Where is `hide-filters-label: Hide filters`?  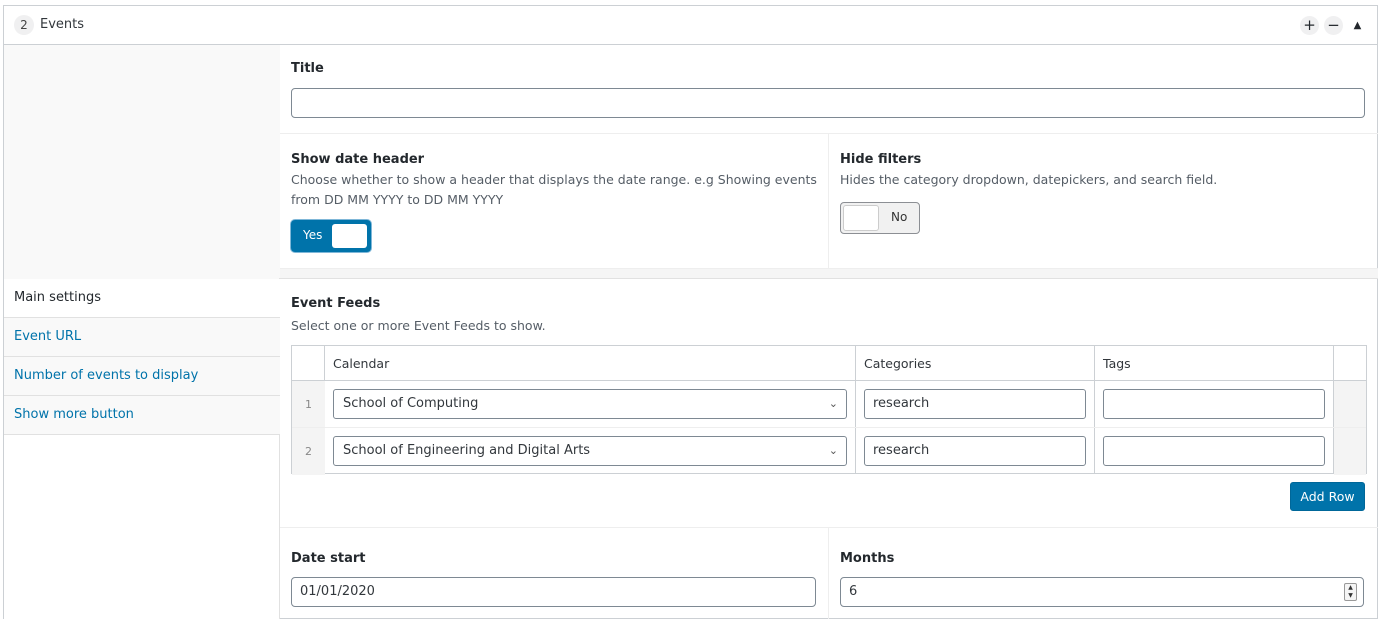
hide-filters-label: Hide filters is located at coordinates (881, 159).